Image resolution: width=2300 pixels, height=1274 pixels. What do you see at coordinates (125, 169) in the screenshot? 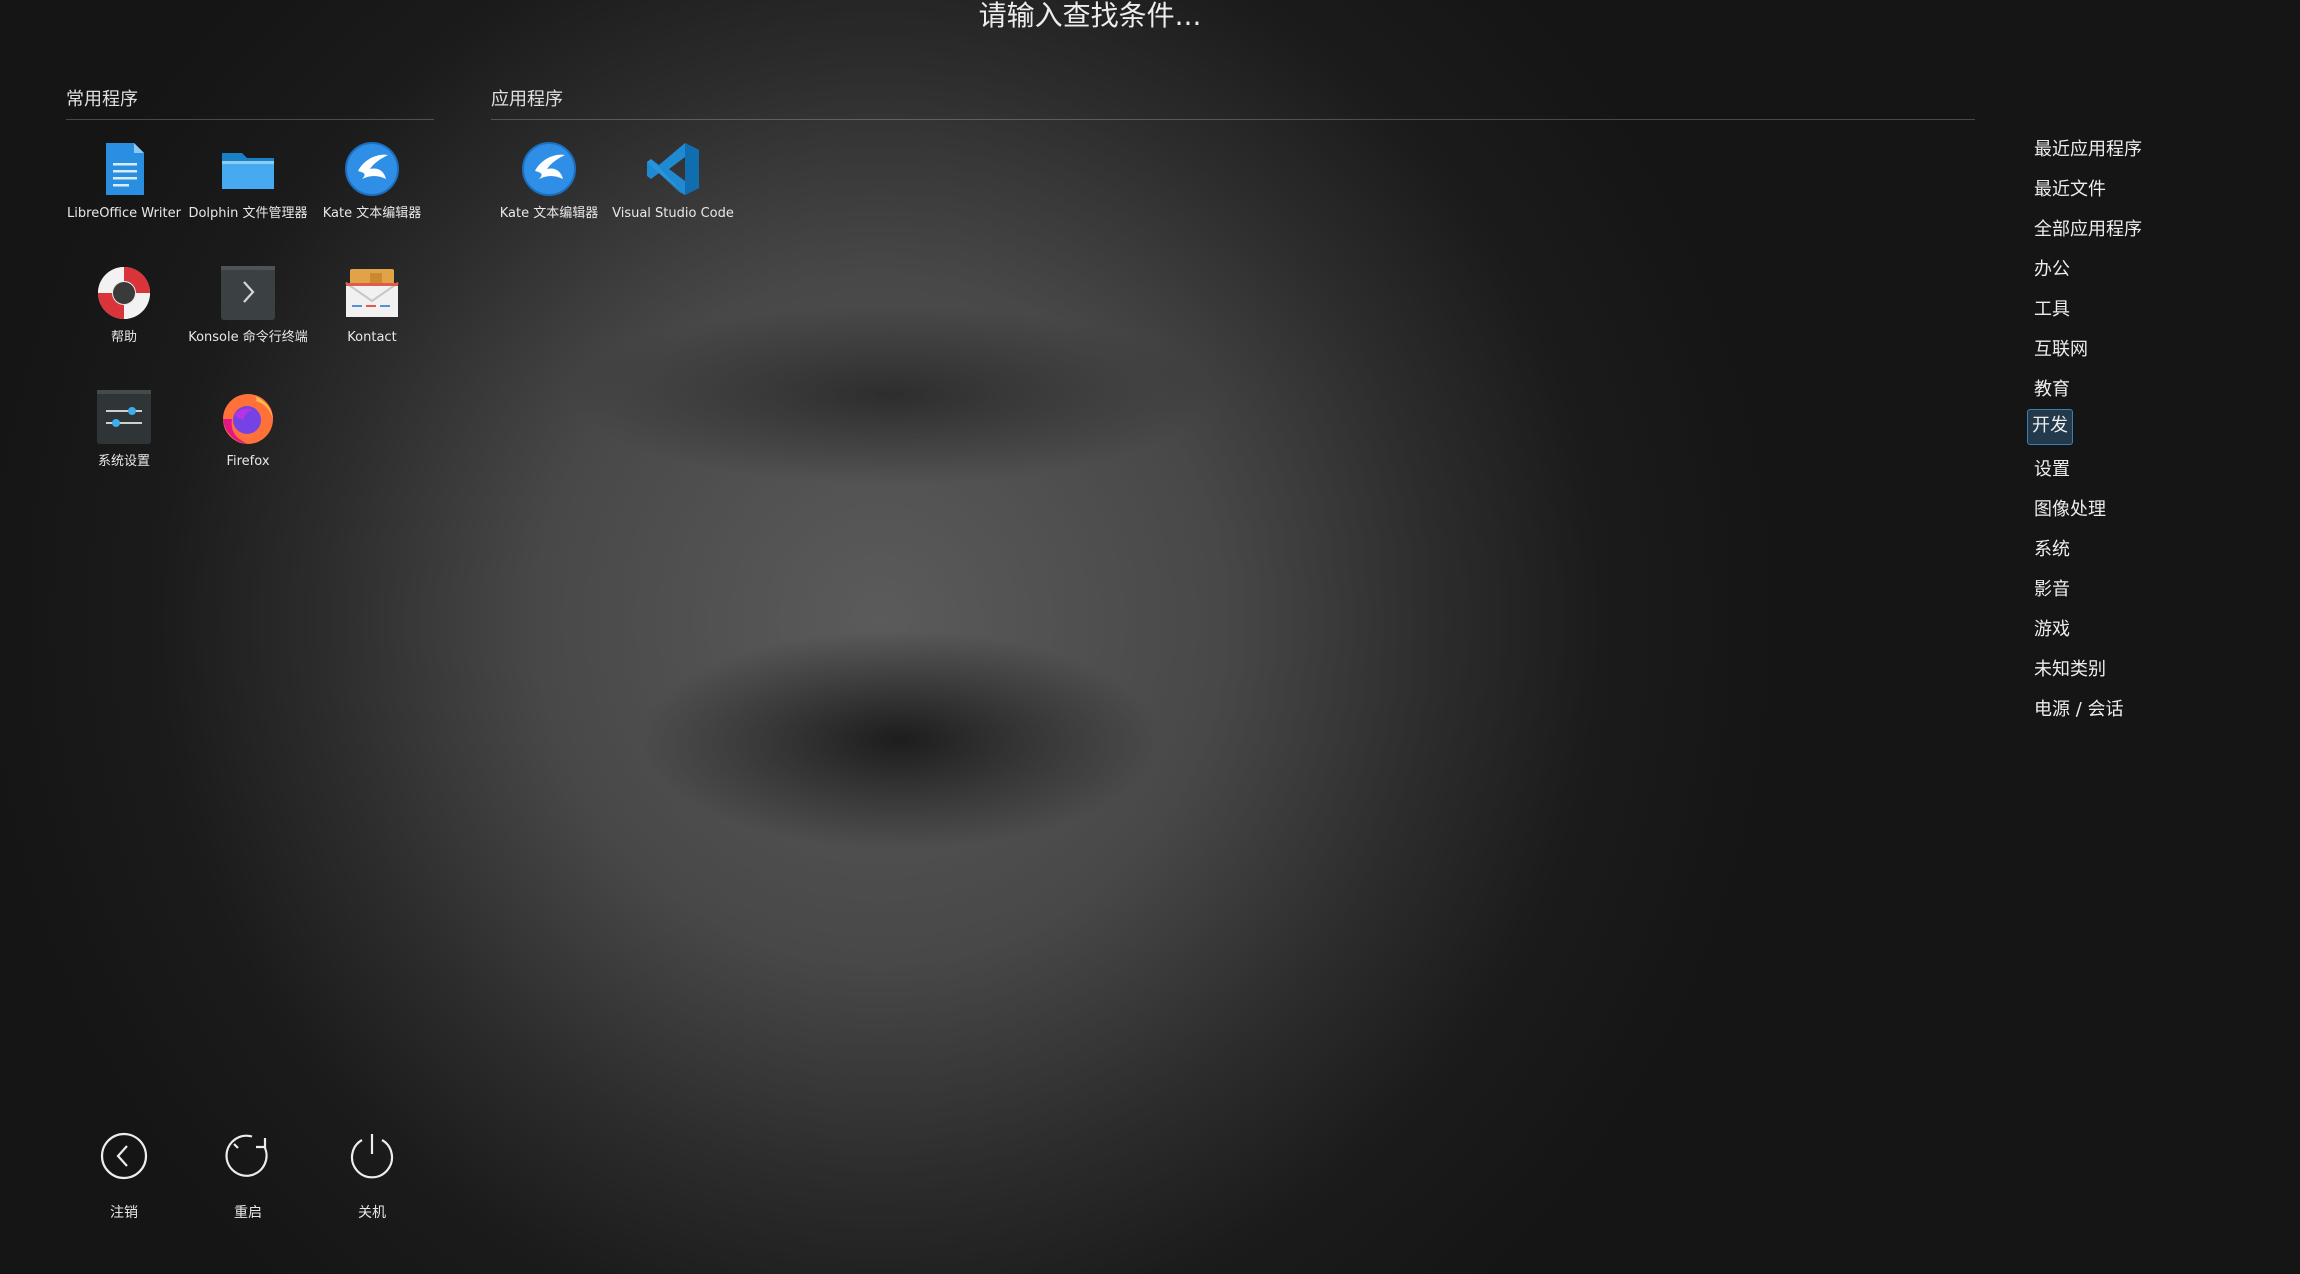
I see `libreoffice-writer-icon` at bounding box center [125, 169].